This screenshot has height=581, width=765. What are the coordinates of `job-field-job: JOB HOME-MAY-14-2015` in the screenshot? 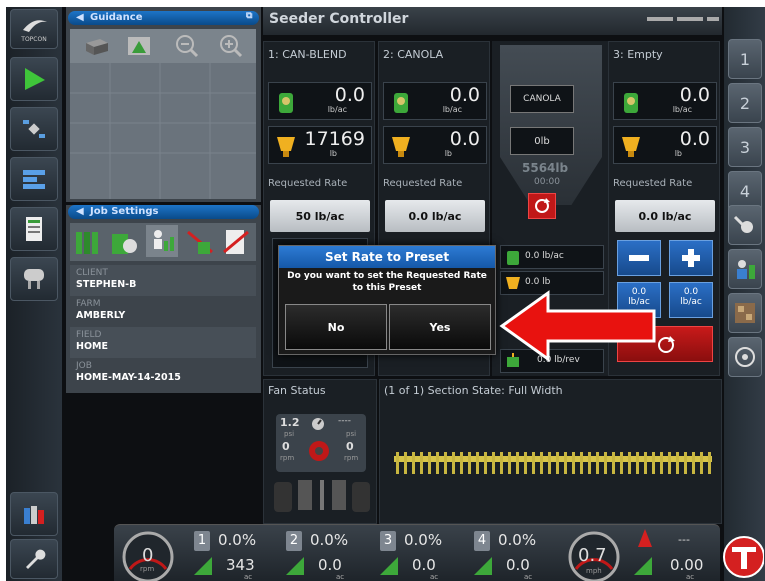 It's located at (163, 373).